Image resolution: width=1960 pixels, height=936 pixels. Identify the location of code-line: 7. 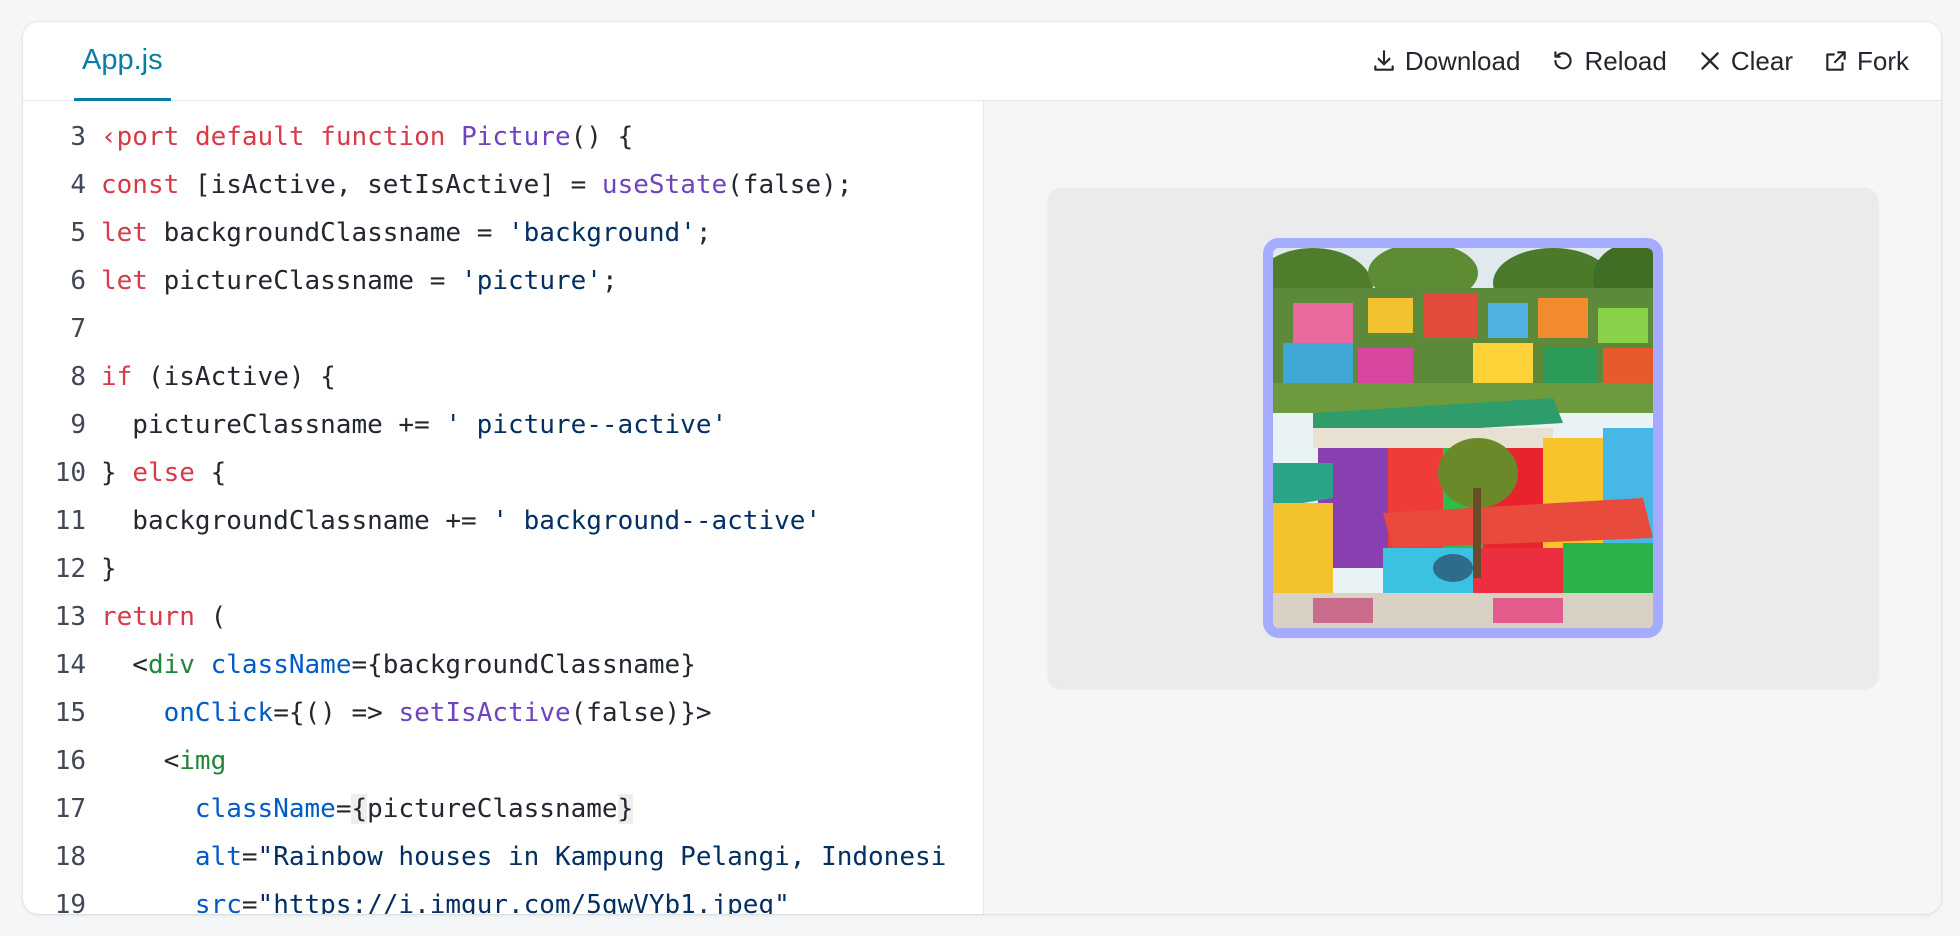
(503, 329).